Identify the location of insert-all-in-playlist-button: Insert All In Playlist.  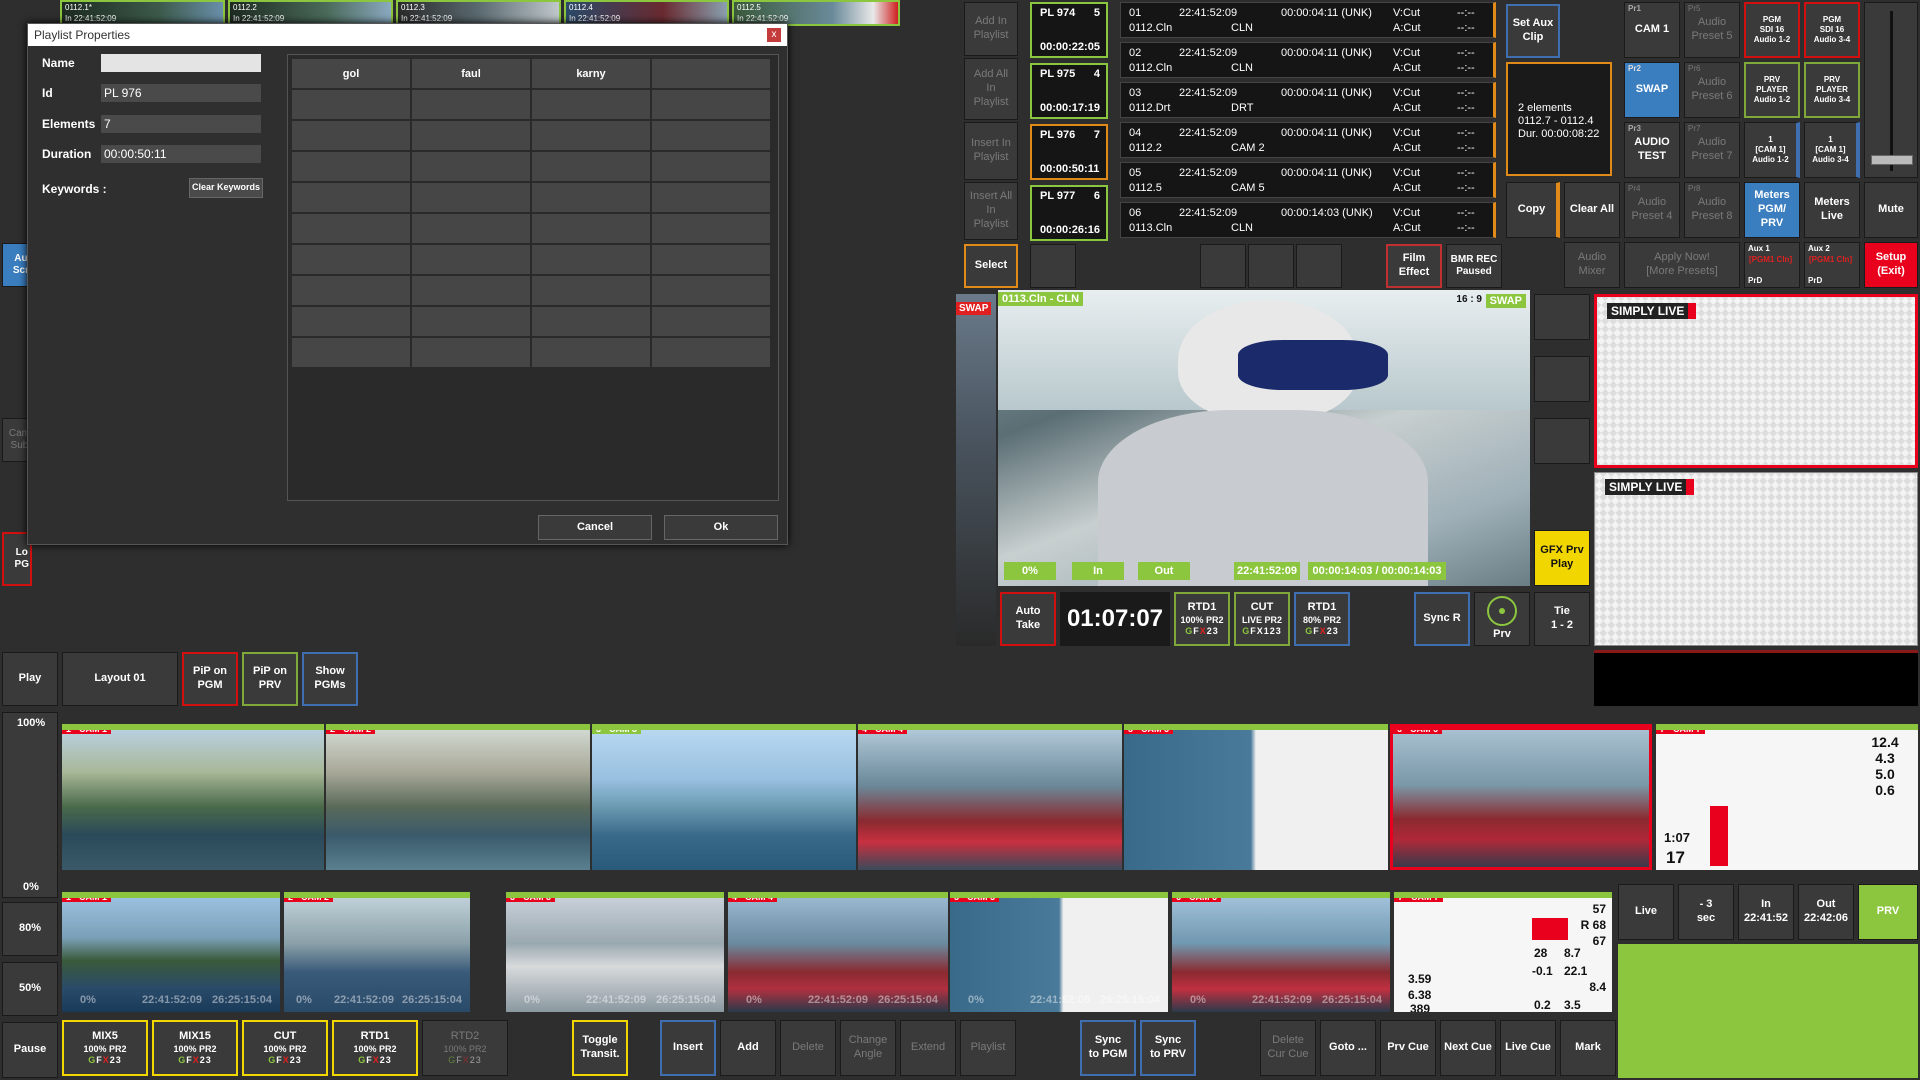
(991, 211).